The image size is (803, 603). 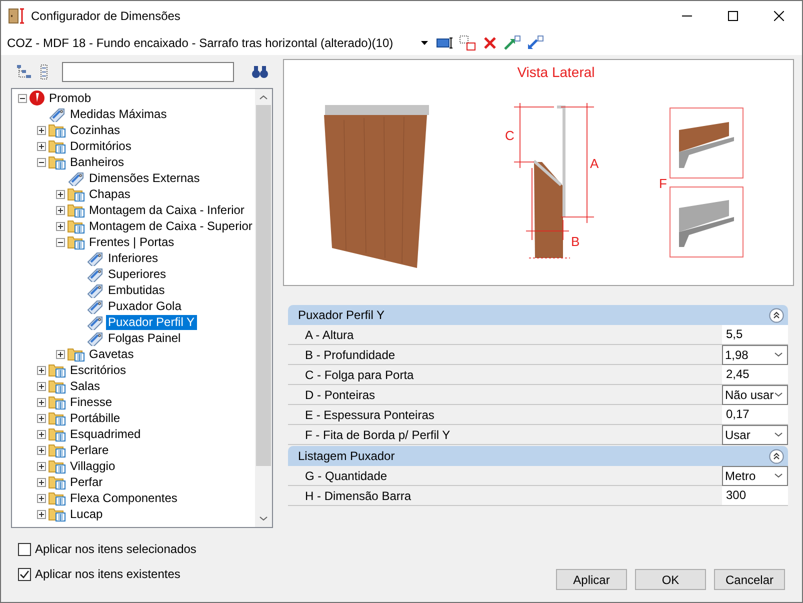 What do you see at coordinates (95, 130) in the screenshot?
I see `tree-item: Cozinhas` at bounding box center [95, 130].